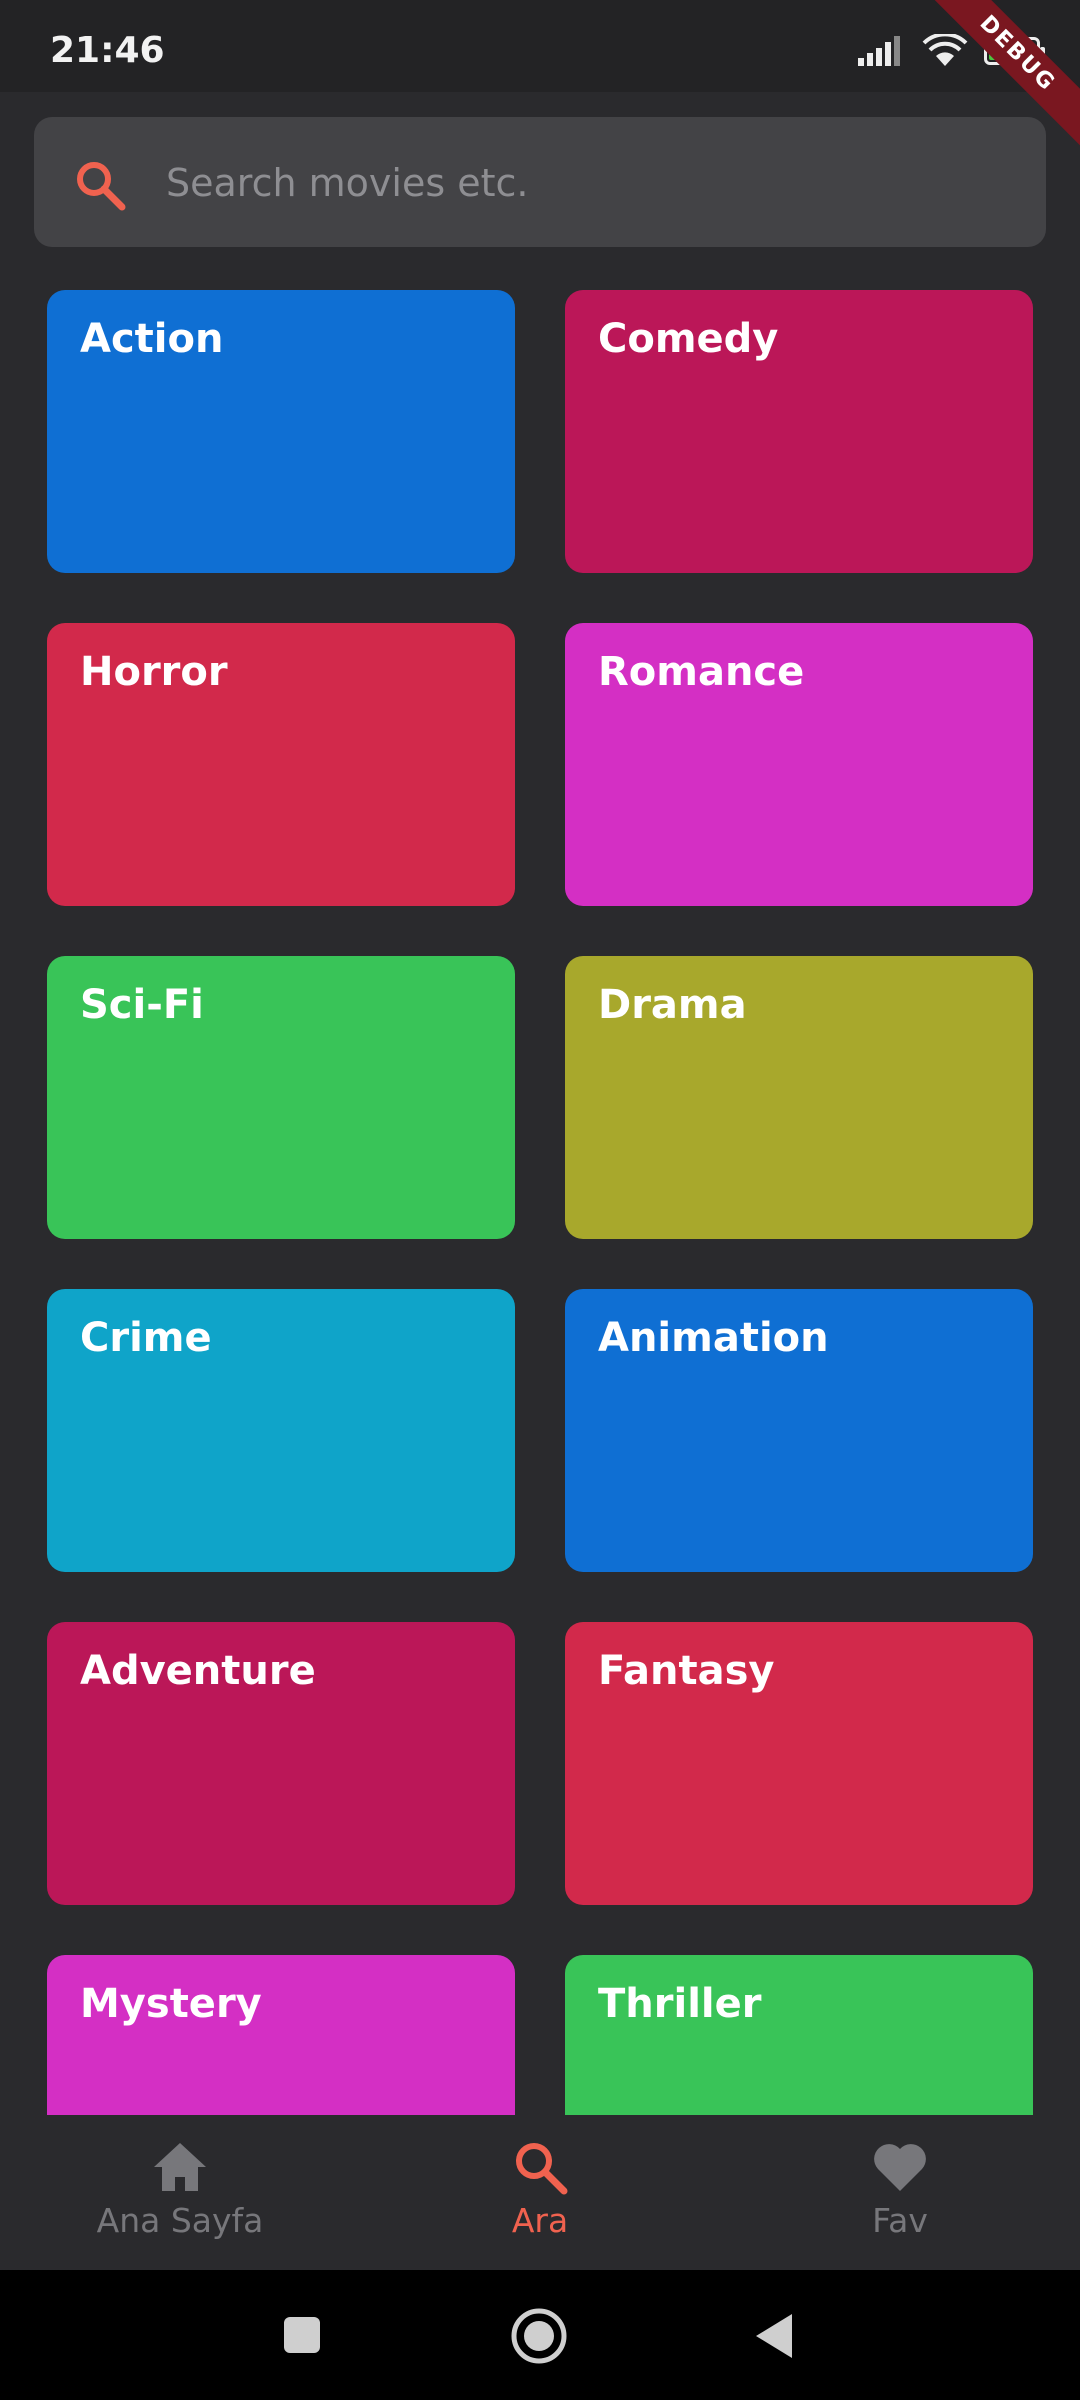 This screenshot has height=2400, width=1080. I want to click on genre-label: Comedy, so click(688, 339).